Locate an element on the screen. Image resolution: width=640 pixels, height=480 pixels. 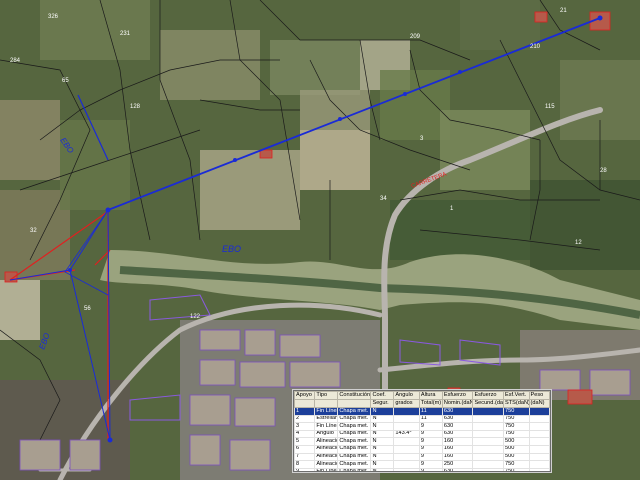
column-header: Tipo is located at coordinates (326, 395).